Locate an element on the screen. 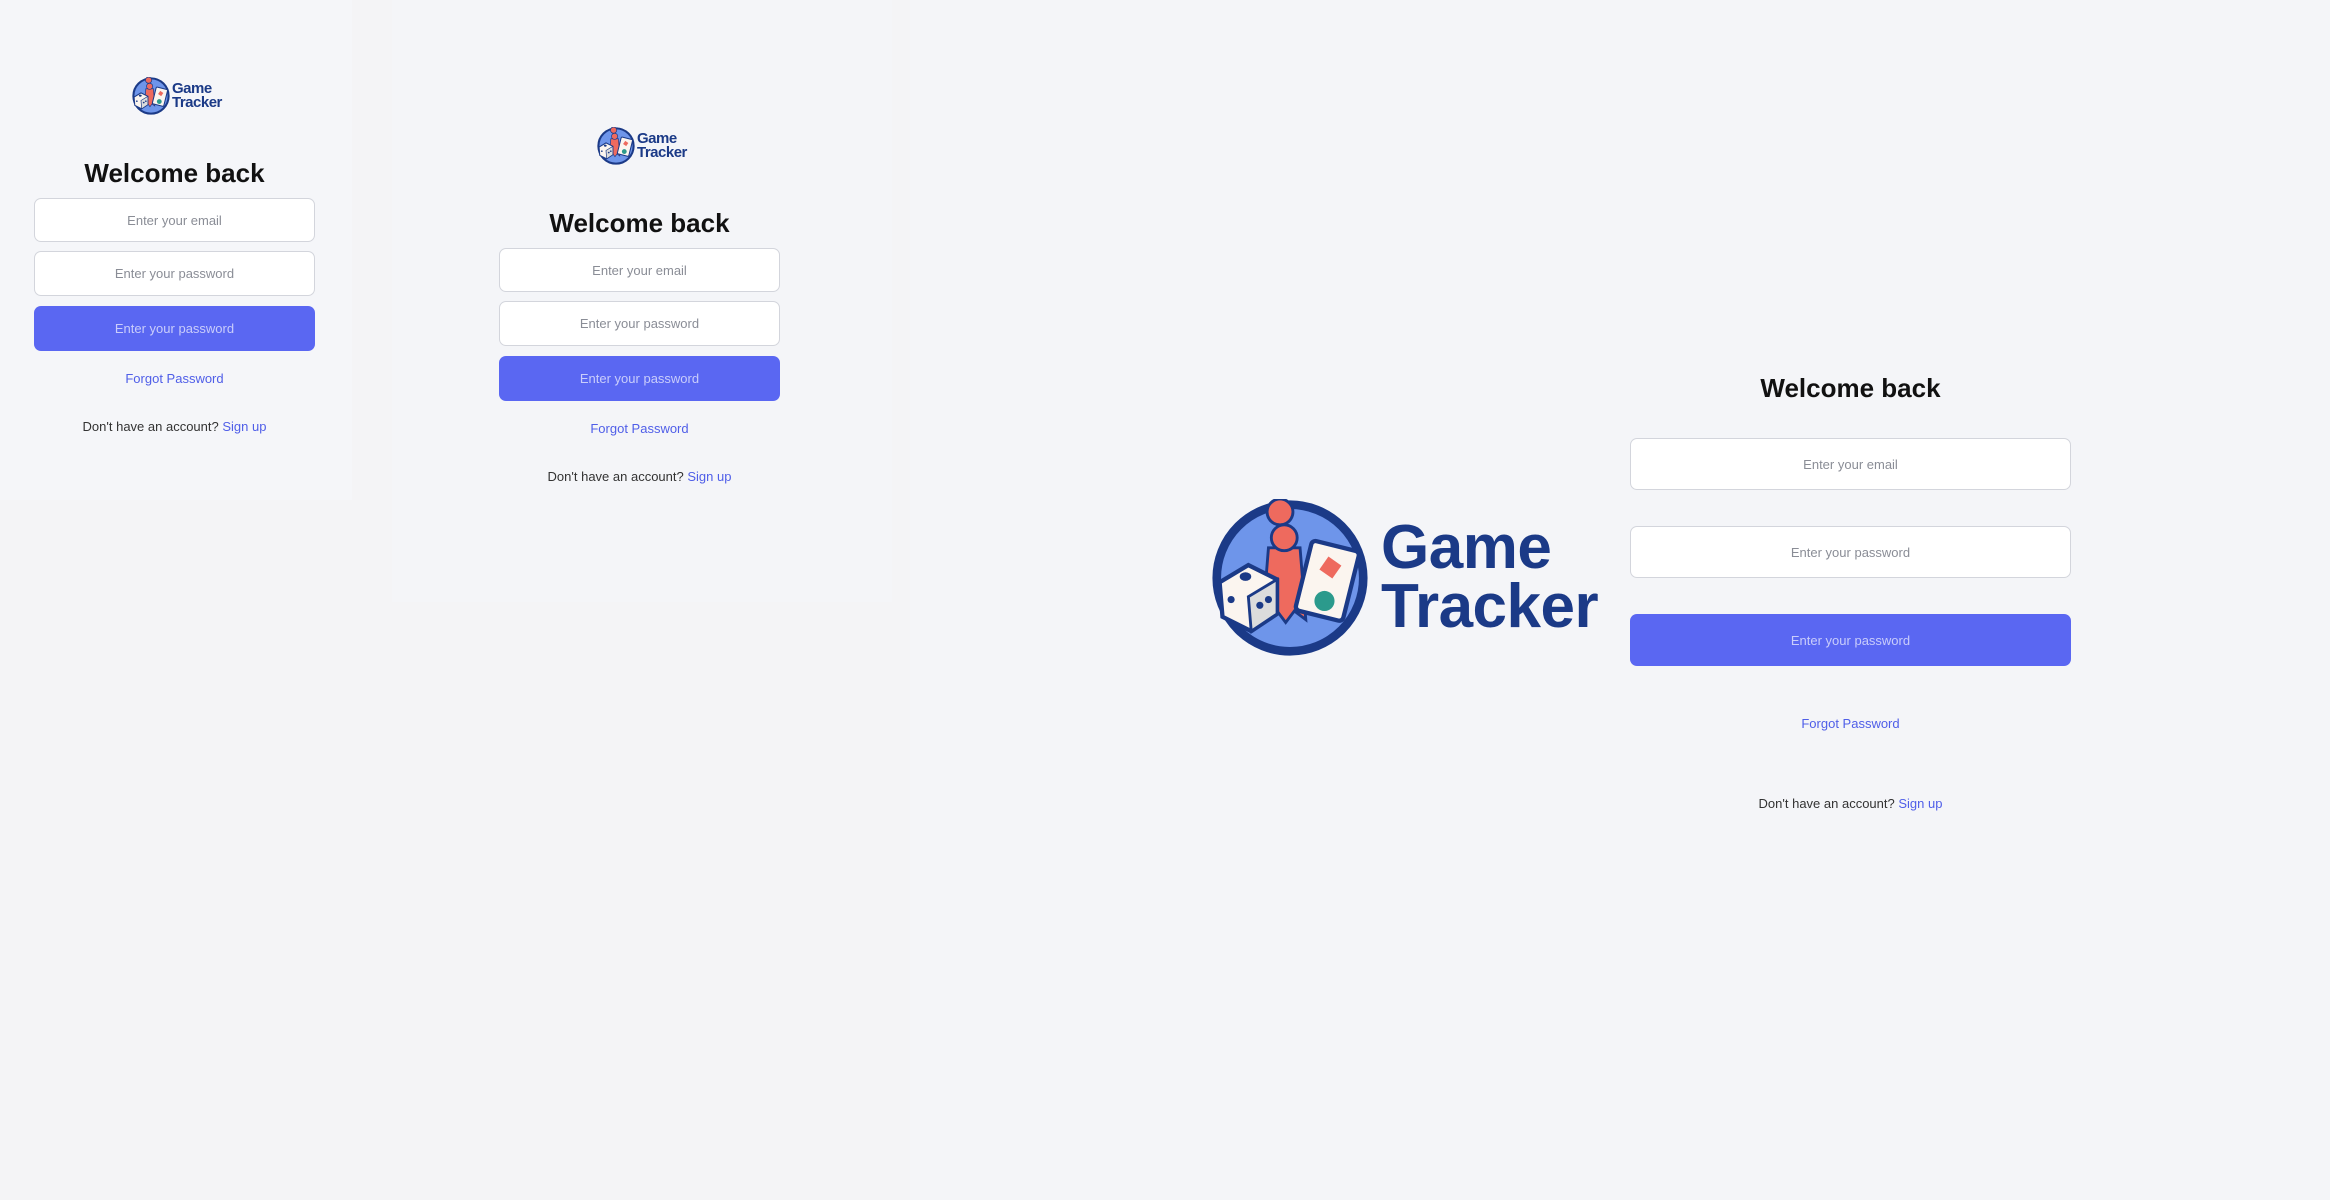 This screenshot has width=2330, height=1200. logo-line1: Game is located at coordinates (1466, 548).